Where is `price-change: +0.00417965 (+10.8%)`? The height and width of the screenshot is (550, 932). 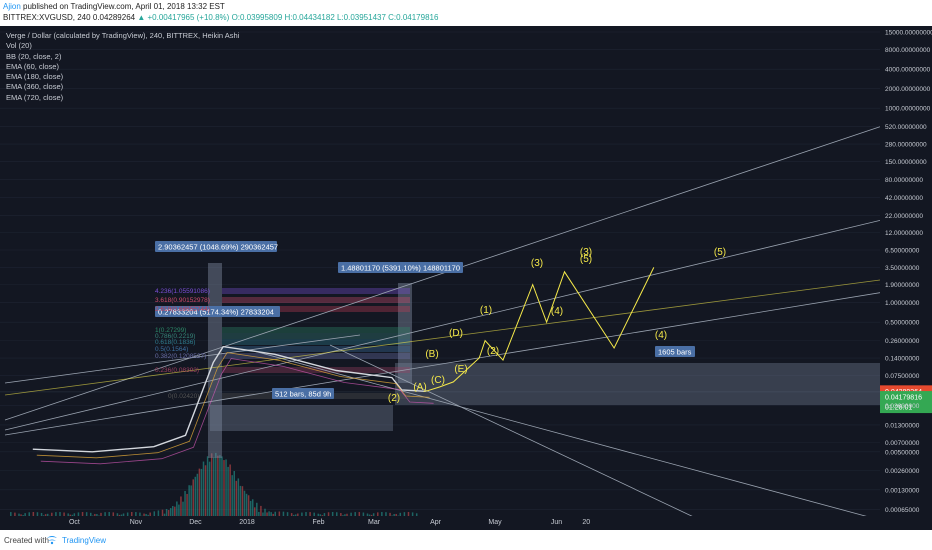 price-change: +0.00417965 (+10.8%) is located at coordinates (188, 17).